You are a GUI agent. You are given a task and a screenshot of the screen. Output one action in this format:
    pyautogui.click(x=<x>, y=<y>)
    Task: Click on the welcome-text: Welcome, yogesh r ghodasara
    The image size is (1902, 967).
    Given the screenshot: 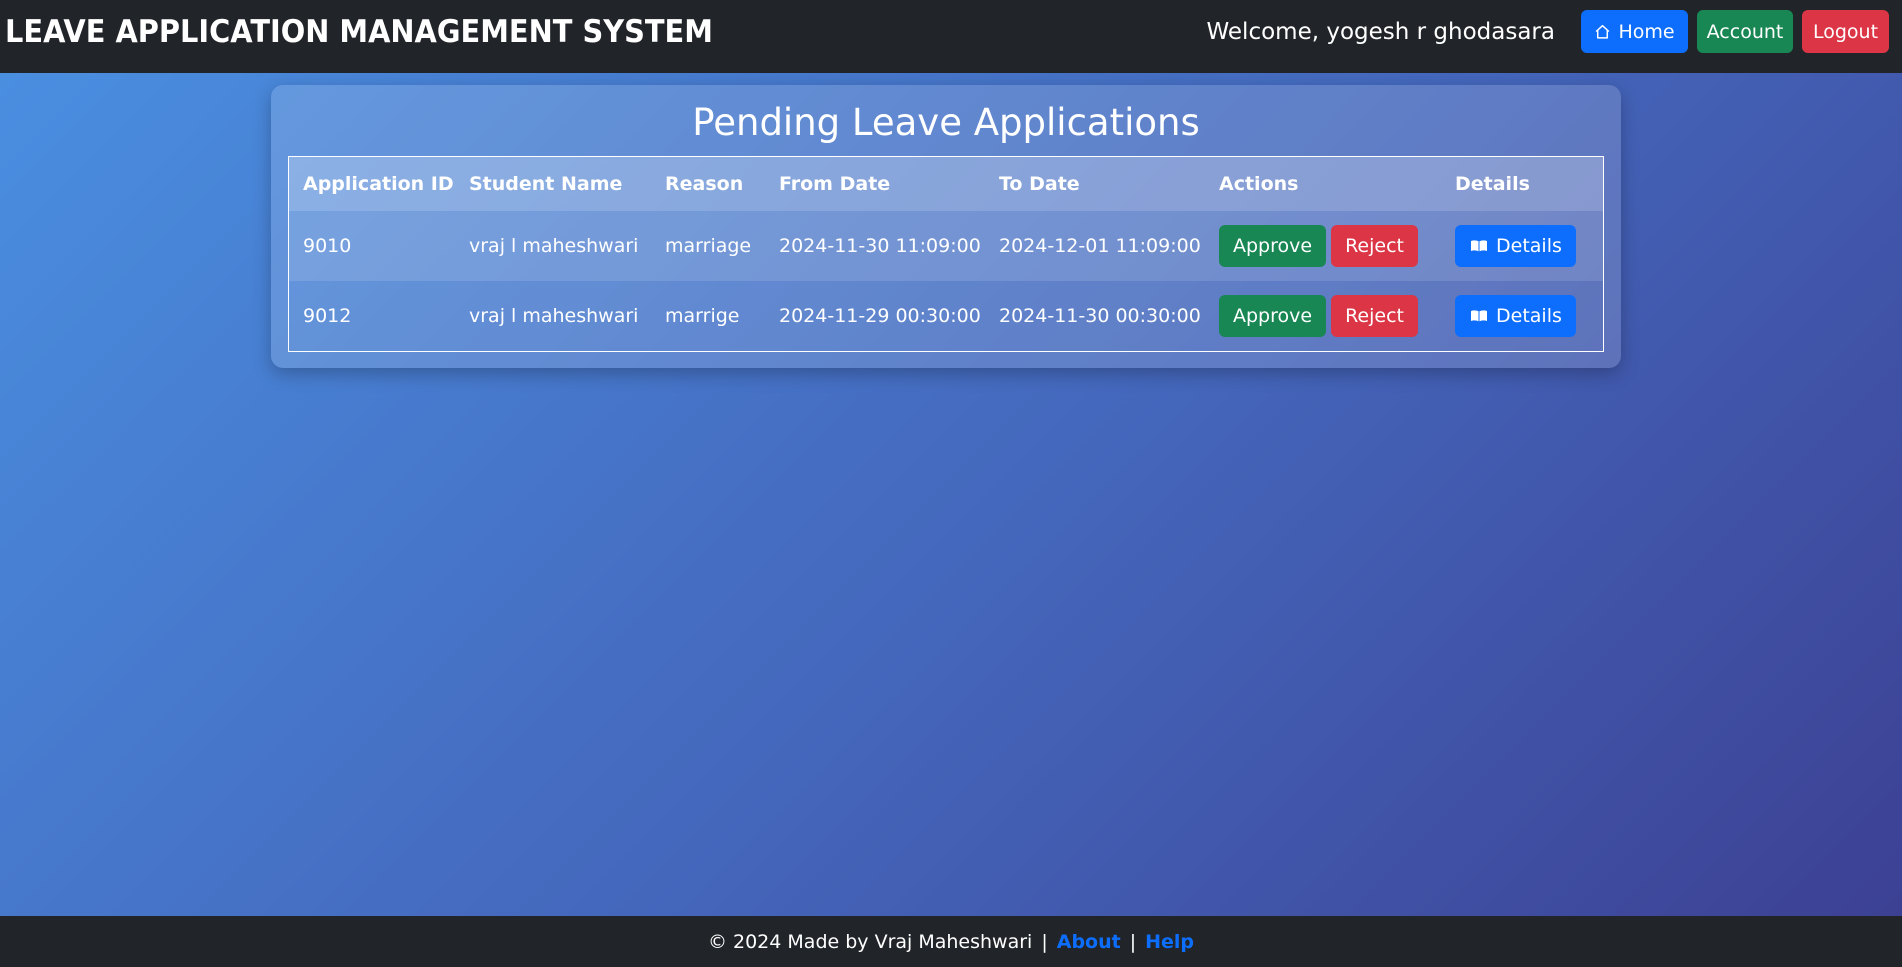 What is the action you would take?
    pyautogui.click(x=1380, y=31)
    